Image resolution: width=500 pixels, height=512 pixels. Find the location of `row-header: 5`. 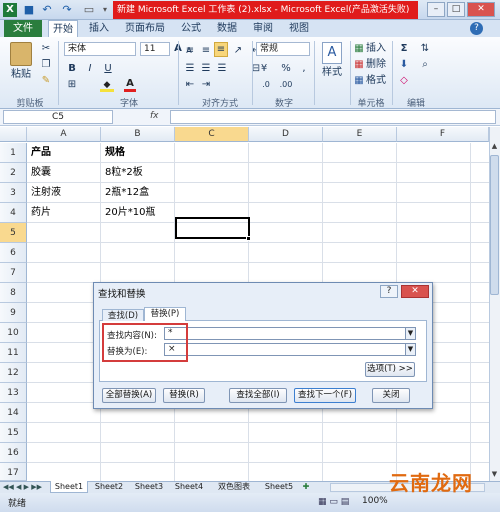

row-header: 5 is located at coordinates (13, 233).